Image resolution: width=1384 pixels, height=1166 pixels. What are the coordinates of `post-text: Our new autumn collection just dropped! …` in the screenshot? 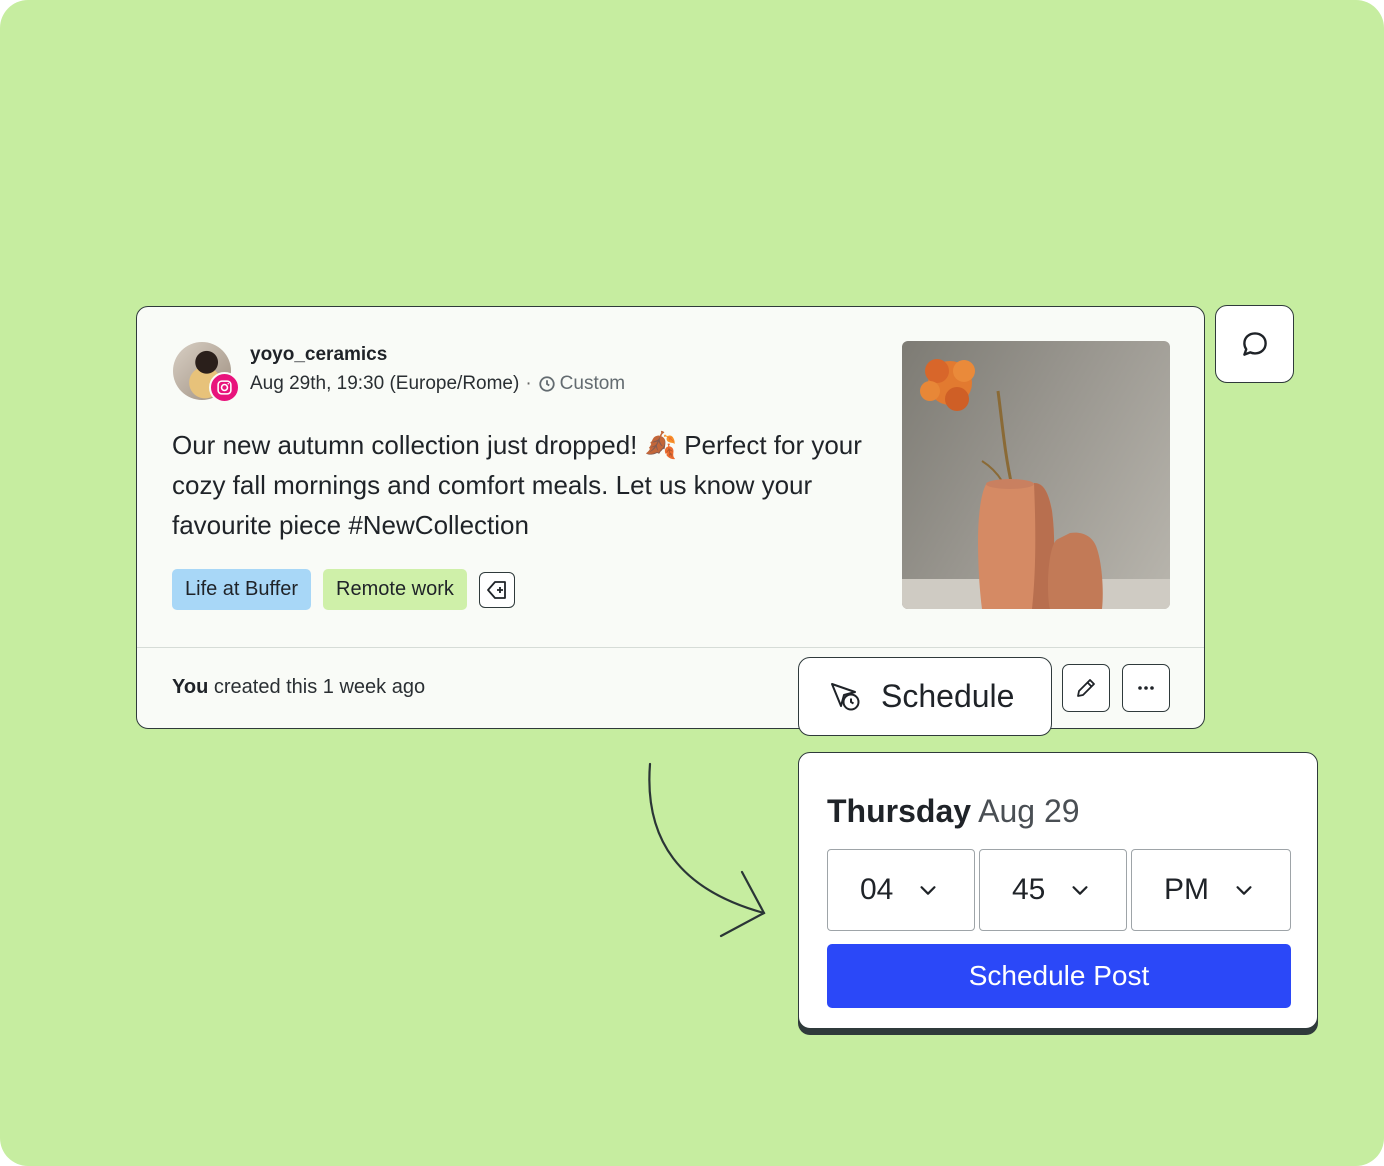 It's located at (517, 485).